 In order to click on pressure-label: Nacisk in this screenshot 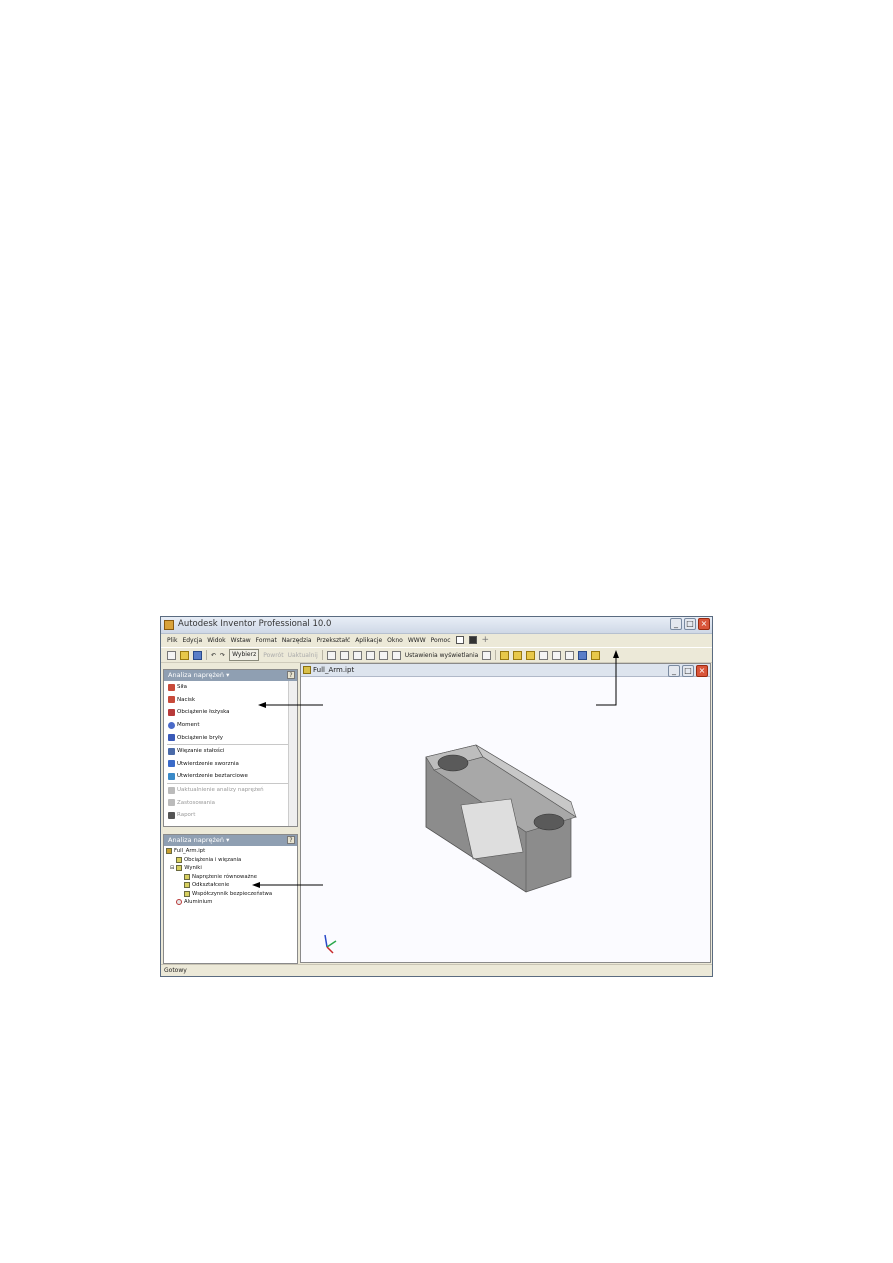, I will do `click(186, 699)`.